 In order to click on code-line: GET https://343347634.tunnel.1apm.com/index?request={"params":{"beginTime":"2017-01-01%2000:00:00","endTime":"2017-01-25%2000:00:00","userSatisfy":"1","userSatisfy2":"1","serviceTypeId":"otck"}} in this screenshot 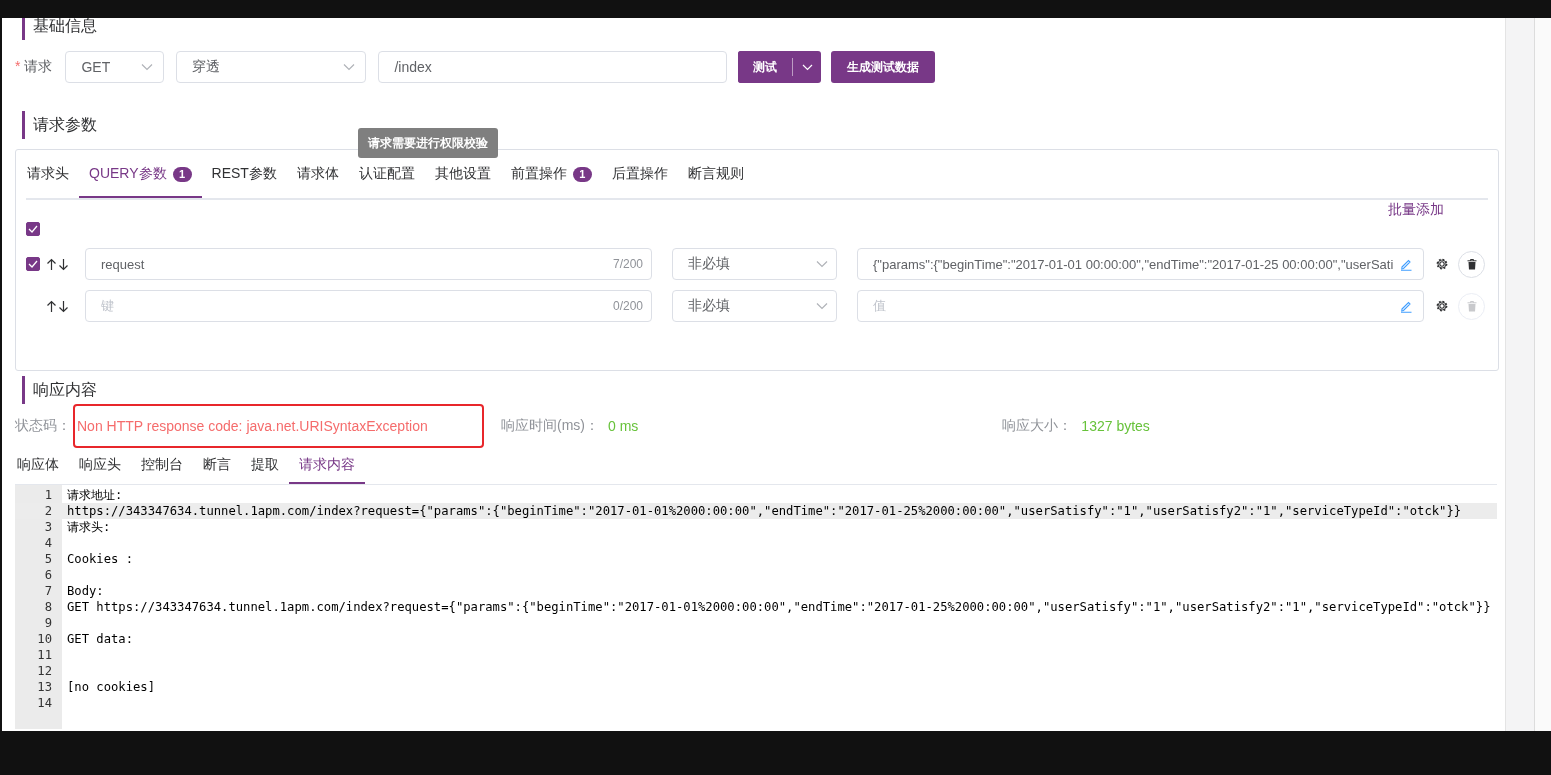, I will do `click(779, 607)`.